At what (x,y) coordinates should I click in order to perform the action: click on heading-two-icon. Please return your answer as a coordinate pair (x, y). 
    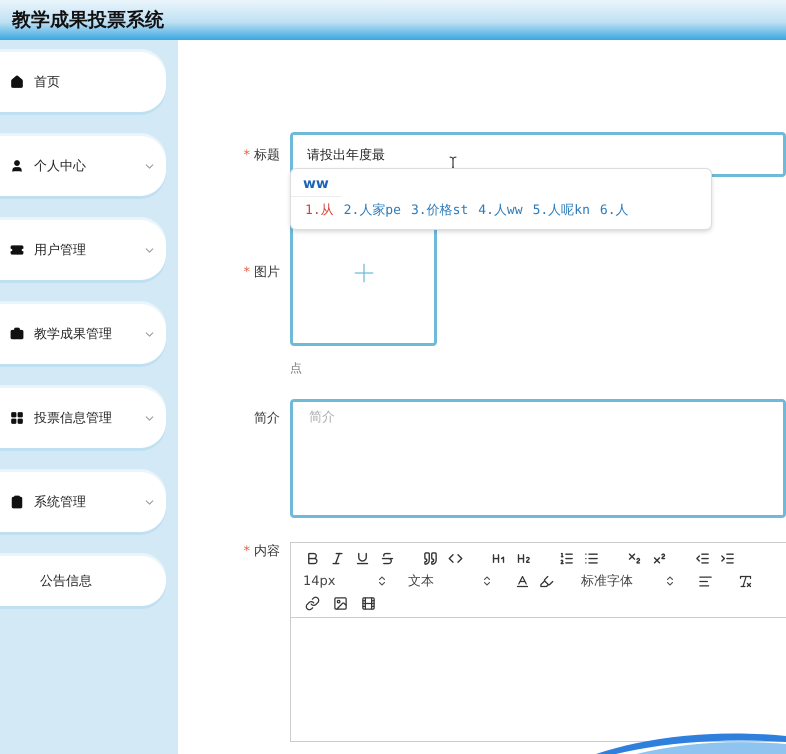
    Looking at the image, I should click on (523, 558).